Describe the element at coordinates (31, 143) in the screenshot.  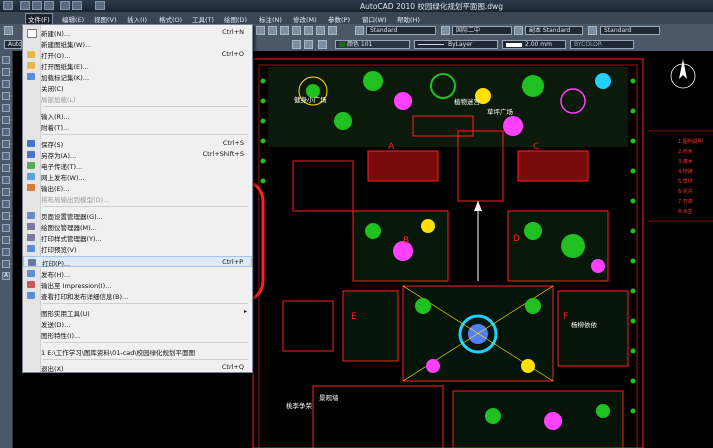
I see `save-icon` at that location.